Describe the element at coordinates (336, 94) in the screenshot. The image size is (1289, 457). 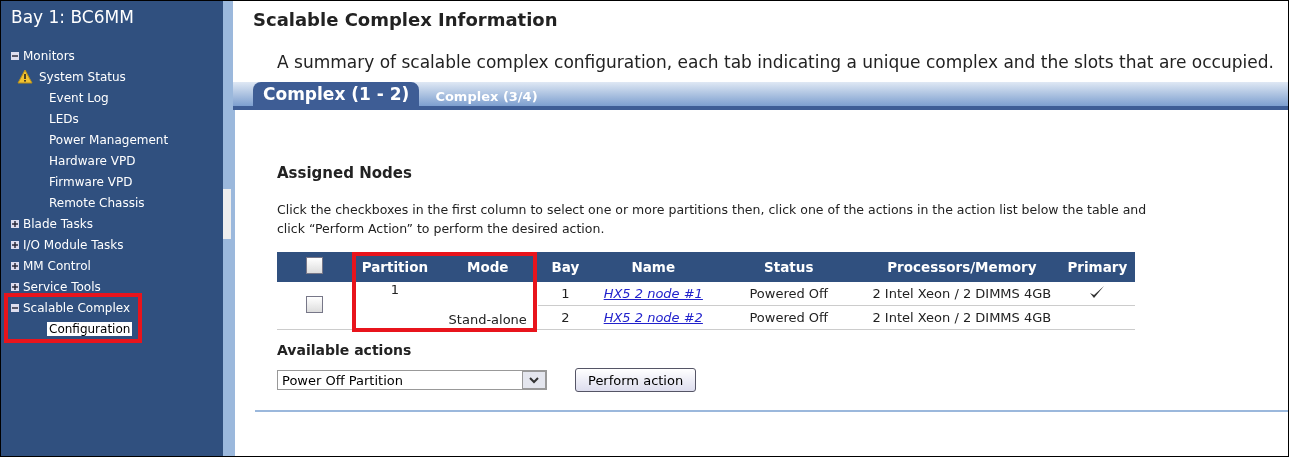
I see `tab: Complex (1 - 2)` at that location.